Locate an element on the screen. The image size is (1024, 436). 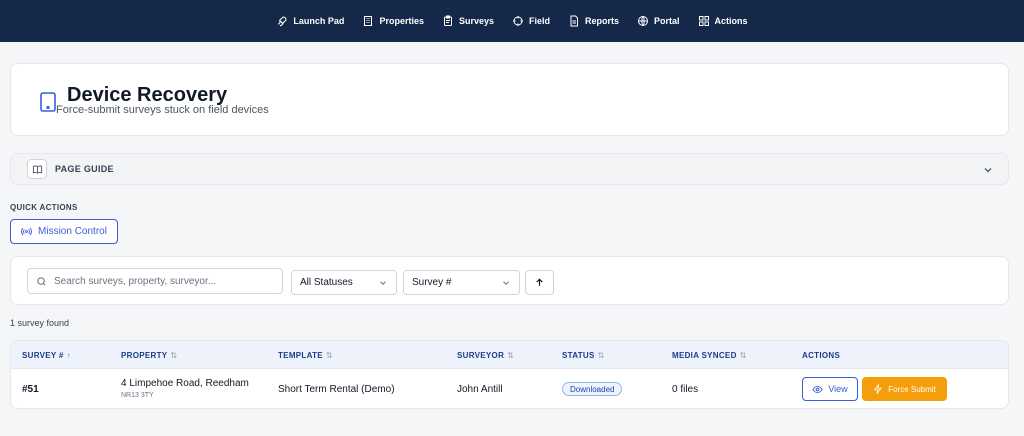
sort-direction-button is located at coordinates (539, 282).